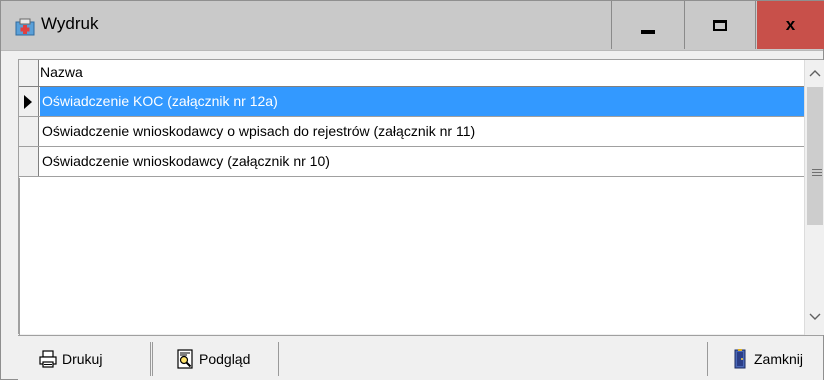 The width and height of the screenshot is (824, 380). I want to click on printer-app-icon, so click(25, 27).